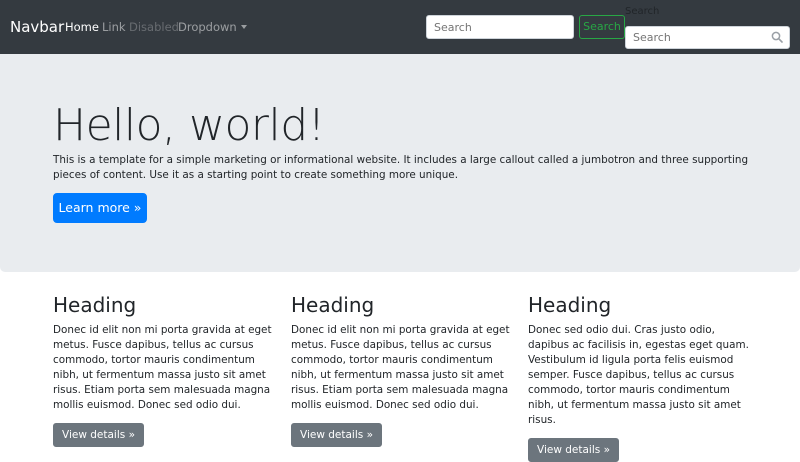 Image resolution: width=800 pixels, height=462 pixels. I want to click on nav-dropdown-toggle: Dropdown, so click(212, 27).